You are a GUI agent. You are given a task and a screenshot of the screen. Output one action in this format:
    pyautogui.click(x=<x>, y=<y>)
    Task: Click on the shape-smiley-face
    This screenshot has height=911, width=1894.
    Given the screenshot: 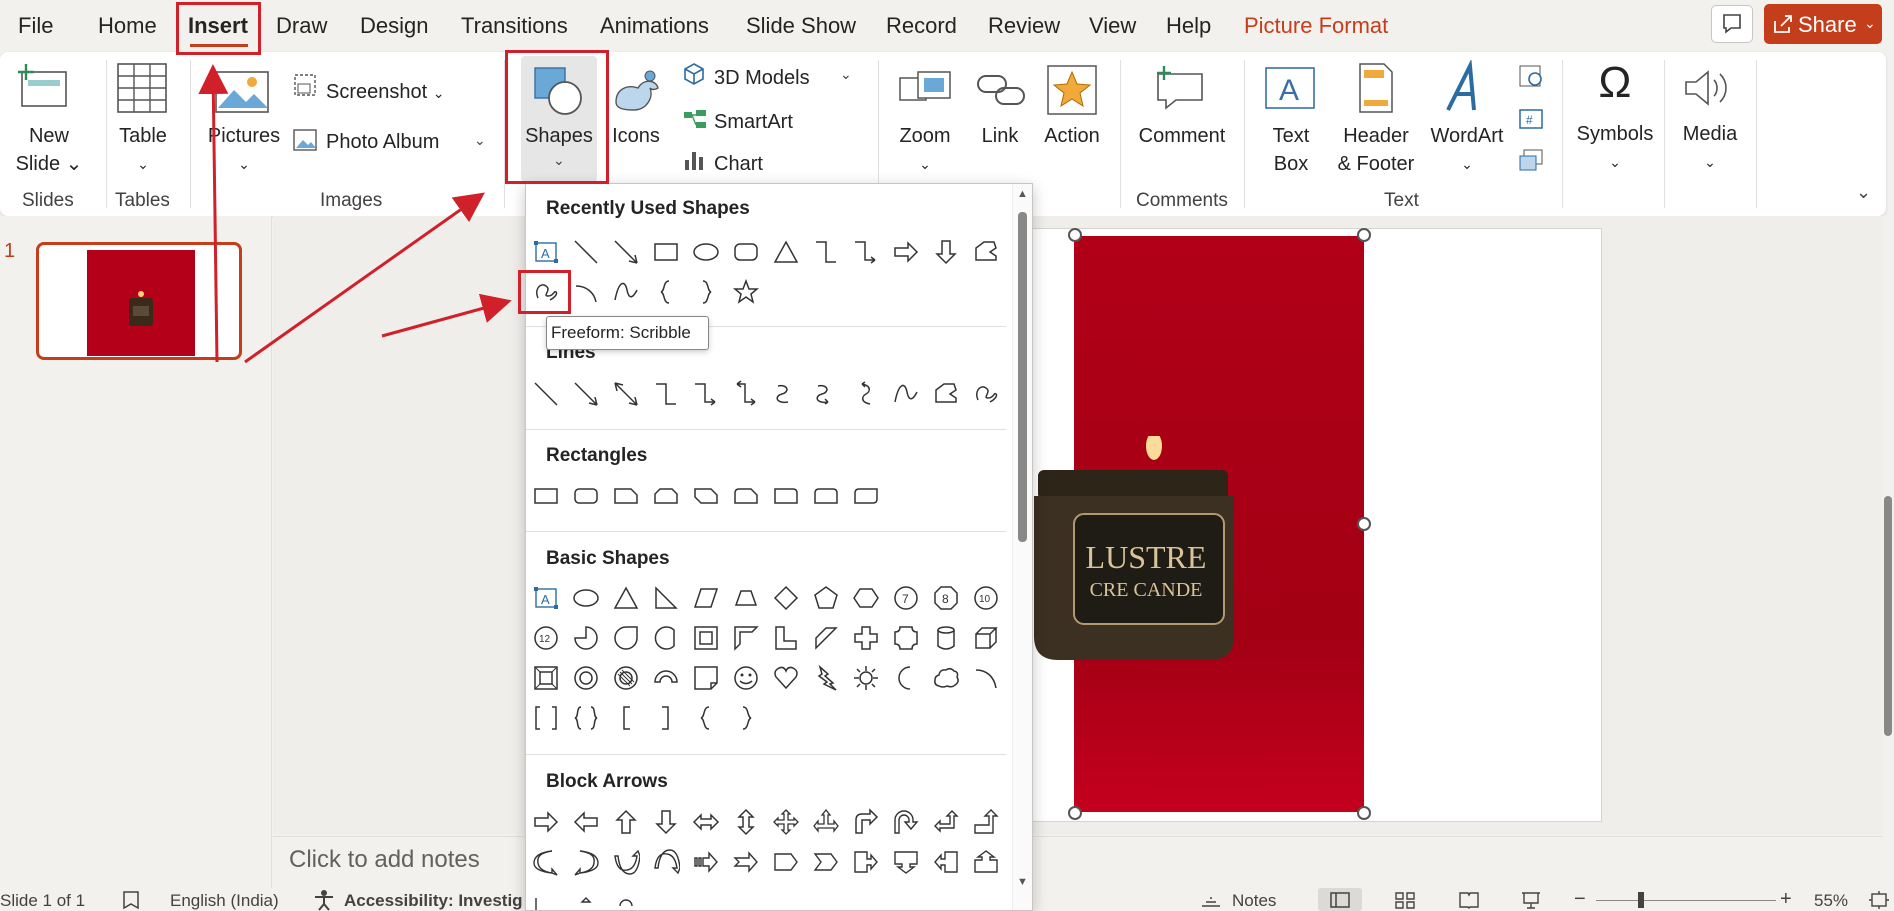 What is the action you would take?
    pyautogui.click(x=746, y=678)
    